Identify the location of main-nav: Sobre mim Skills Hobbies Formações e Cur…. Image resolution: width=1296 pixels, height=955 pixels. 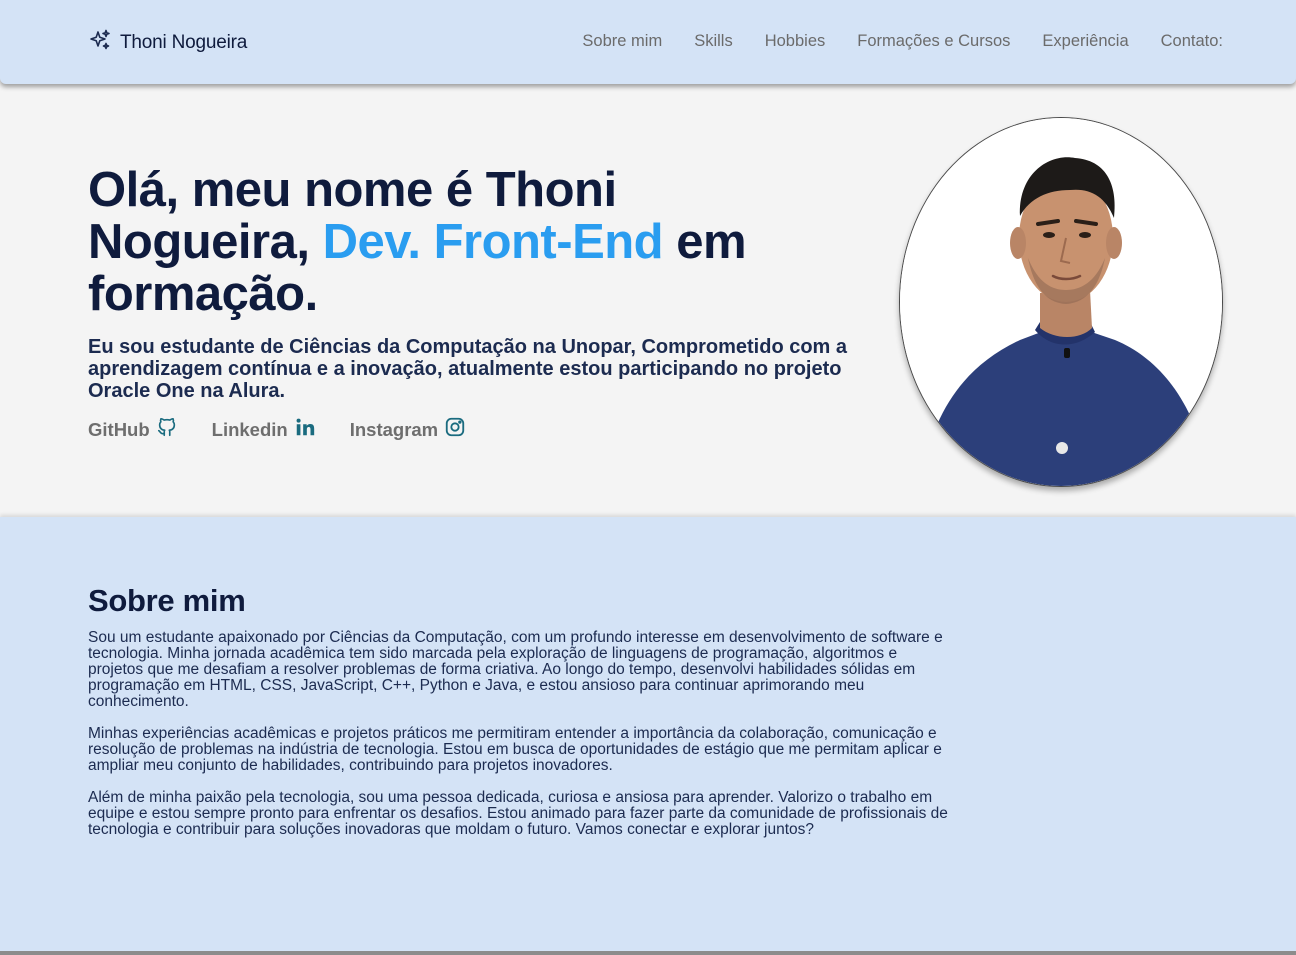
(902, 41).